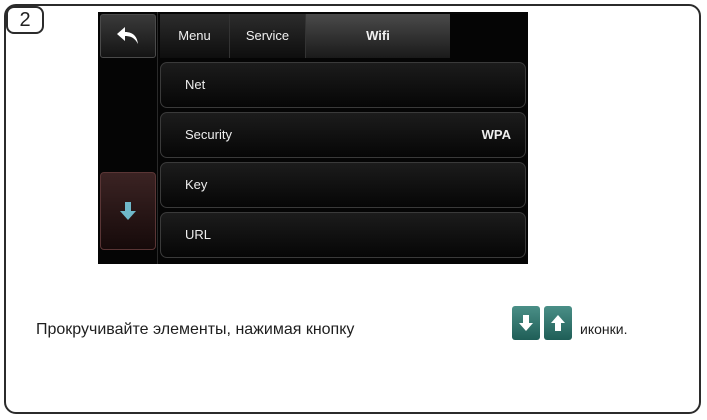  I want to click on scroll-down-button, so click(128, 211).